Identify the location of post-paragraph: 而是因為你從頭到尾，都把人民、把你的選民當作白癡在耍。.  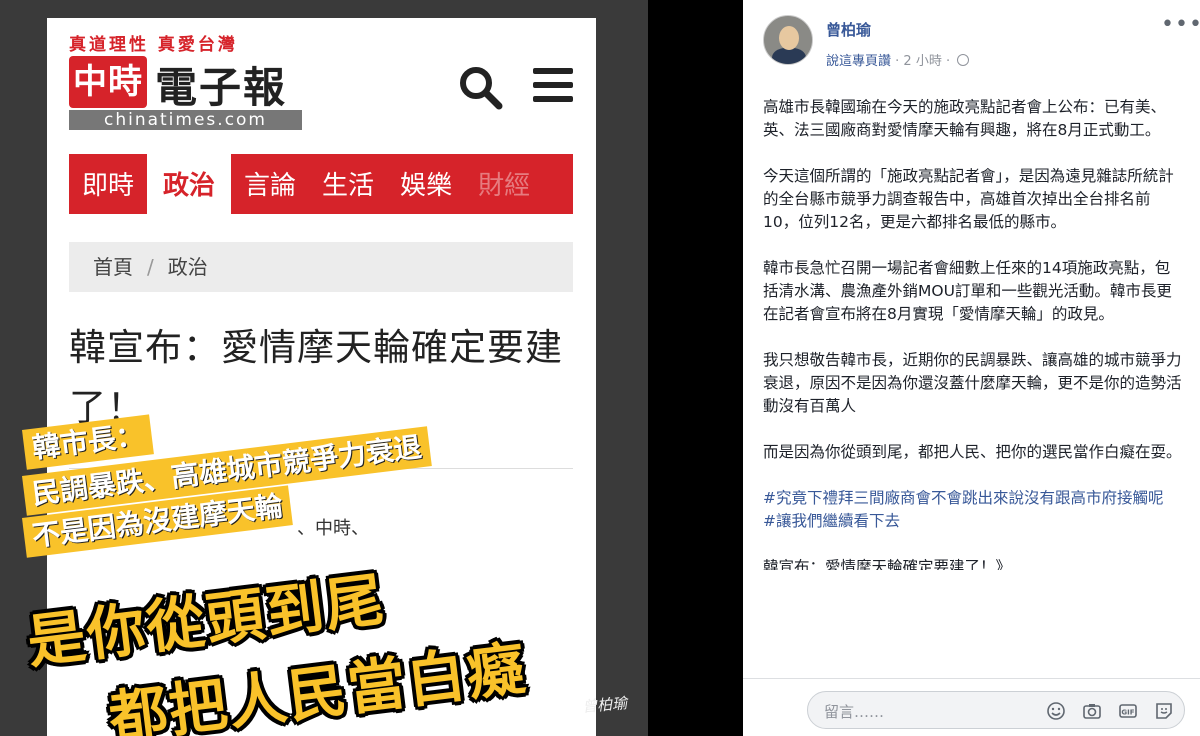
(972, 452).